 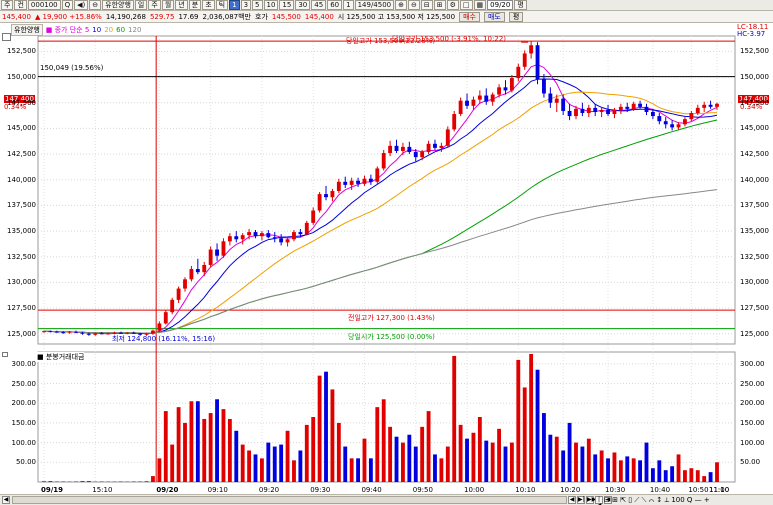 What do you see at coordinates (67, 5) in the screenshot?
I see `toolbar-button: Q` at bounding box center [67, 5].